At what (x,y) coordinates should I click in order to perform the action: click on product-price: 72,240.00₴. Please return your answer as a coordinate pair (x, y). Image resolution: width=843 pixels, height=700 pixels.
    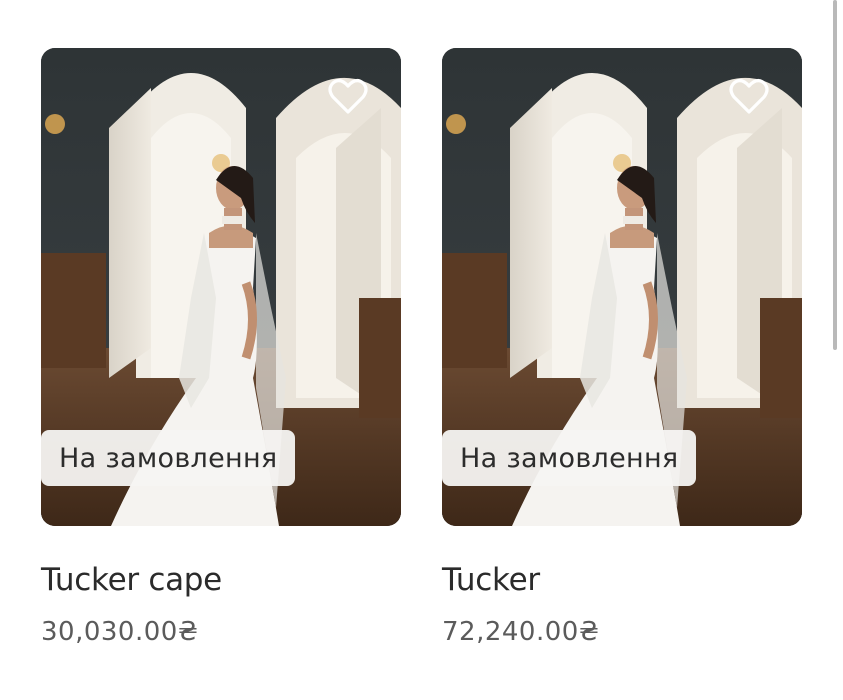
    Looking at the image, I should click on (521, 632).